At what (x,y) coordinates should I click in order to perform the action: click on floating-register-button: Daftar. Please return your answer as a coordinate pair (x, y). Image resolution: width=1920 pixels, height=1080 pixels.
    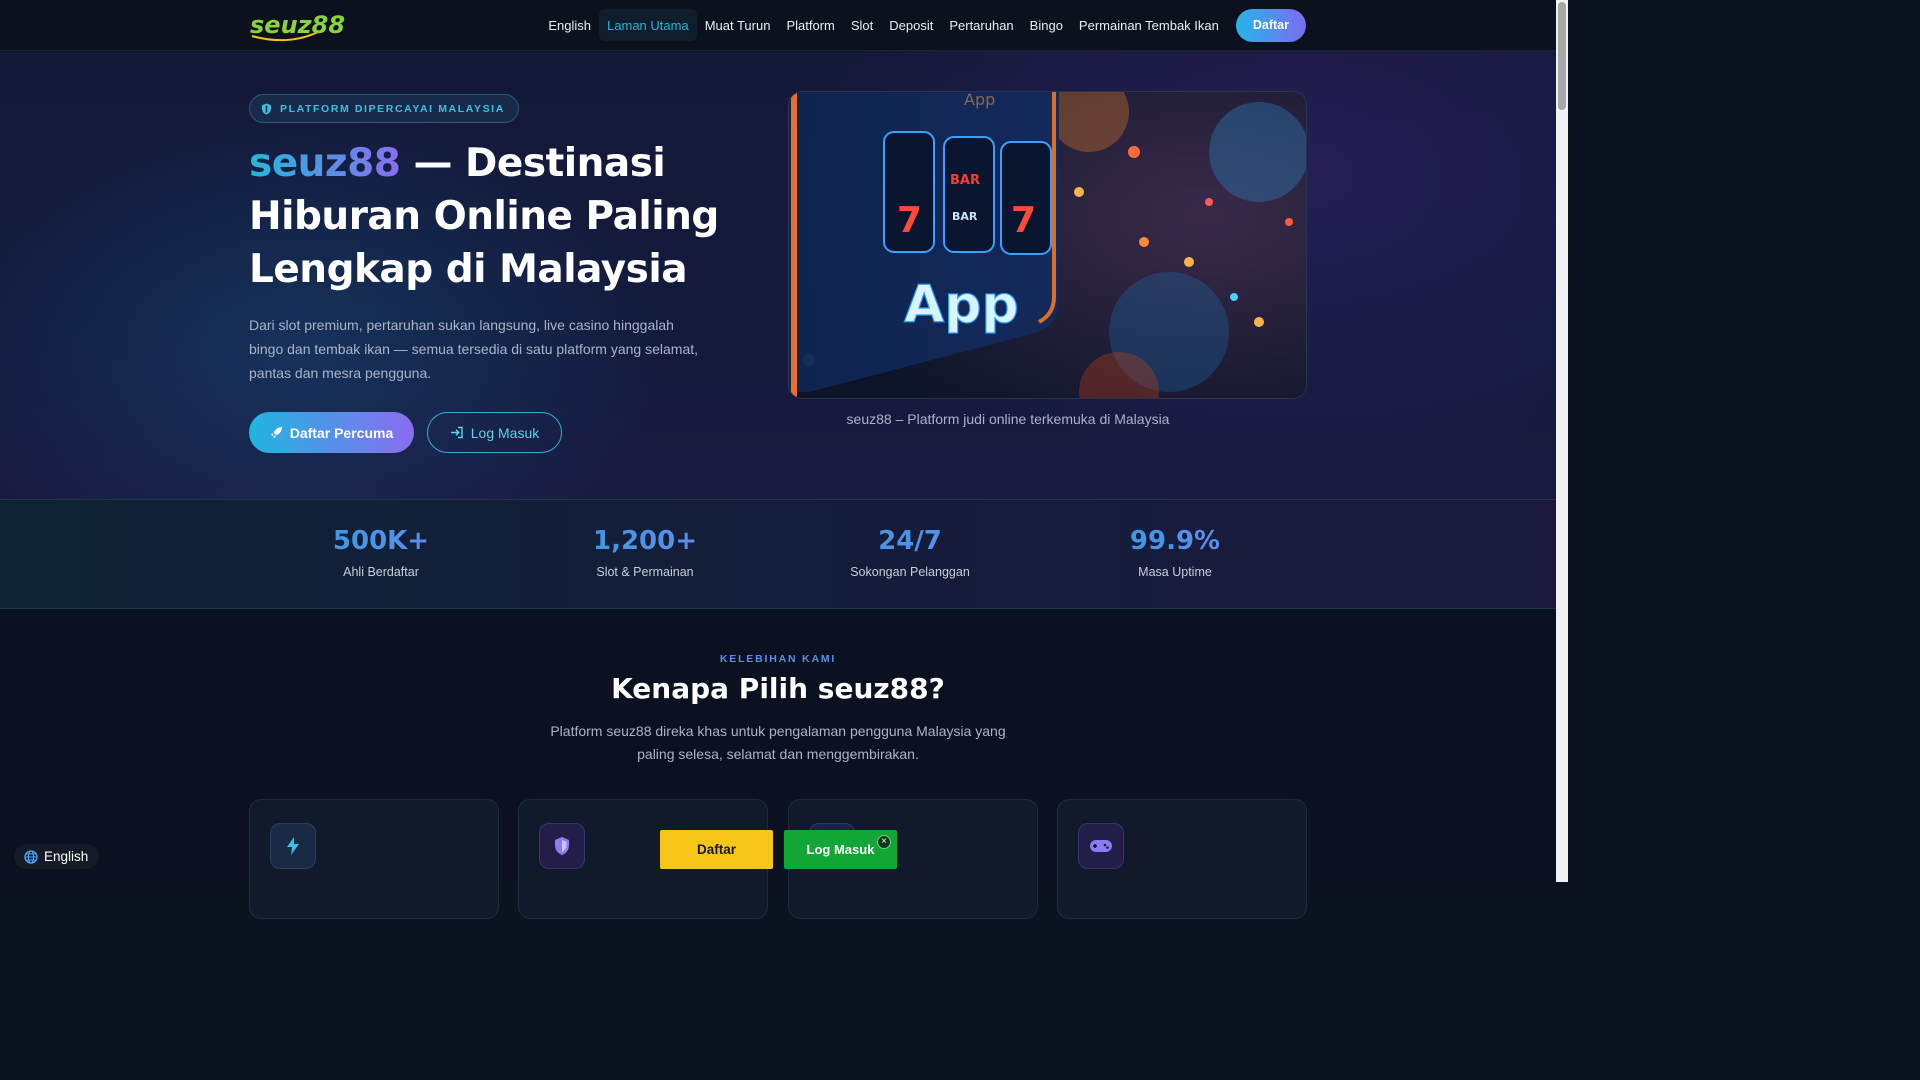
    Looking at the image, I should click on (716, 849).